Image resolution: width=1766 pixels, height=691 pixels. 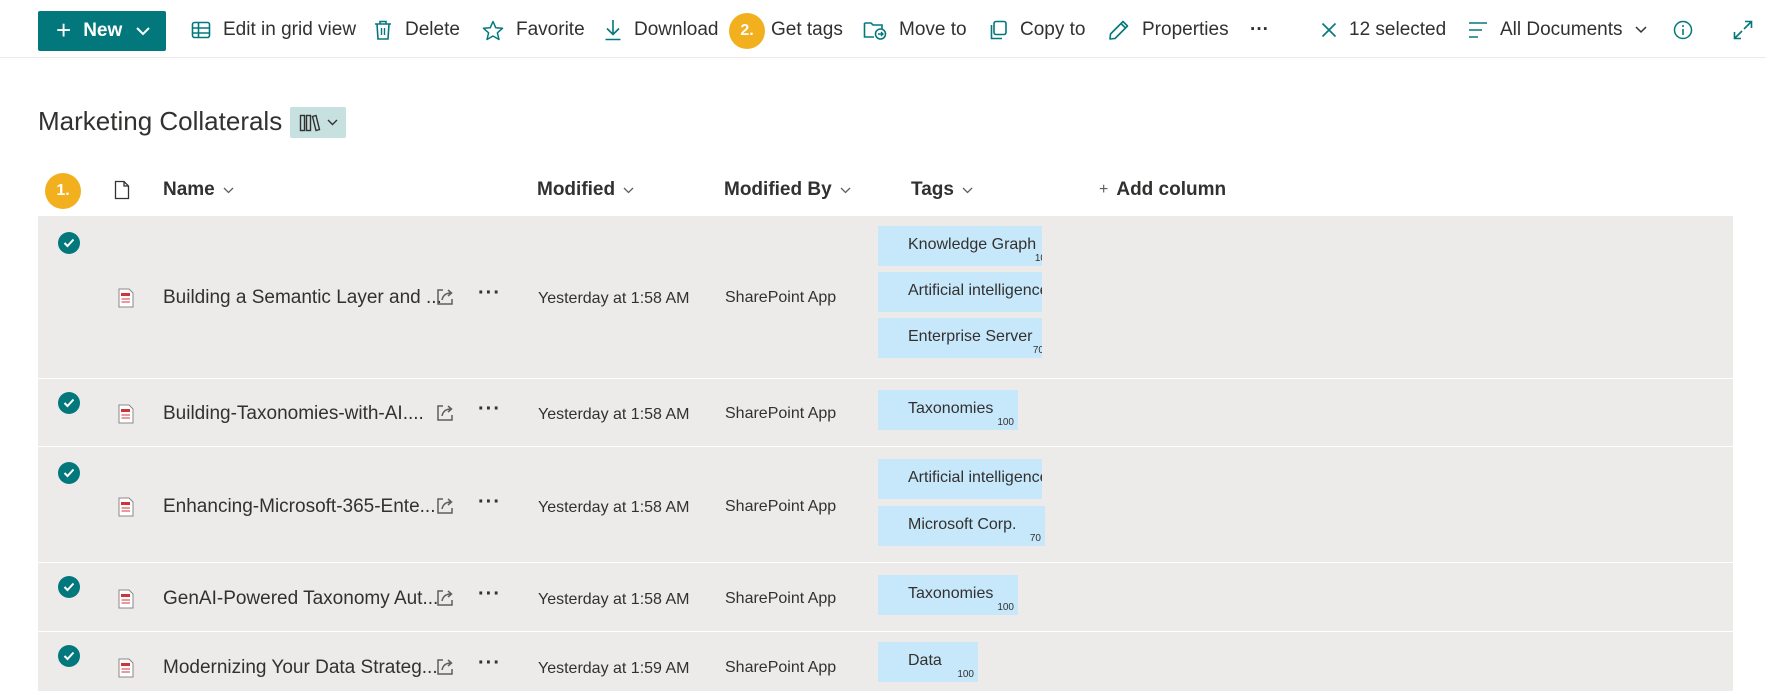 I want to click on tag-chip: Data 100, so click(x=928, y=662).